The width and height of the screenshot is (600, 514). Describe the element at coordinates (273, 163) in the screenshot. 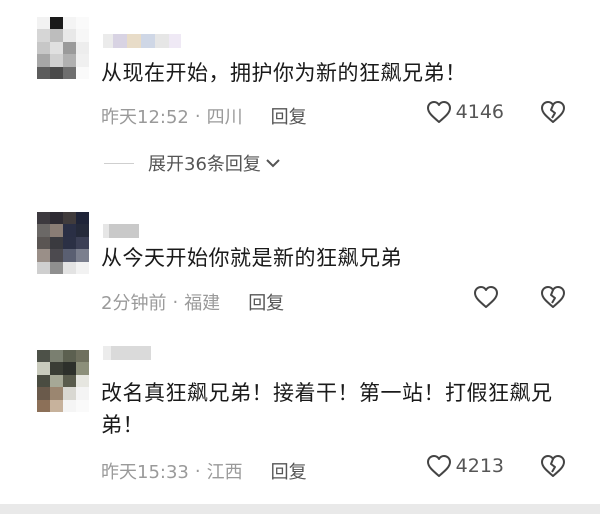

I see `chevron-down-icon` at that location.